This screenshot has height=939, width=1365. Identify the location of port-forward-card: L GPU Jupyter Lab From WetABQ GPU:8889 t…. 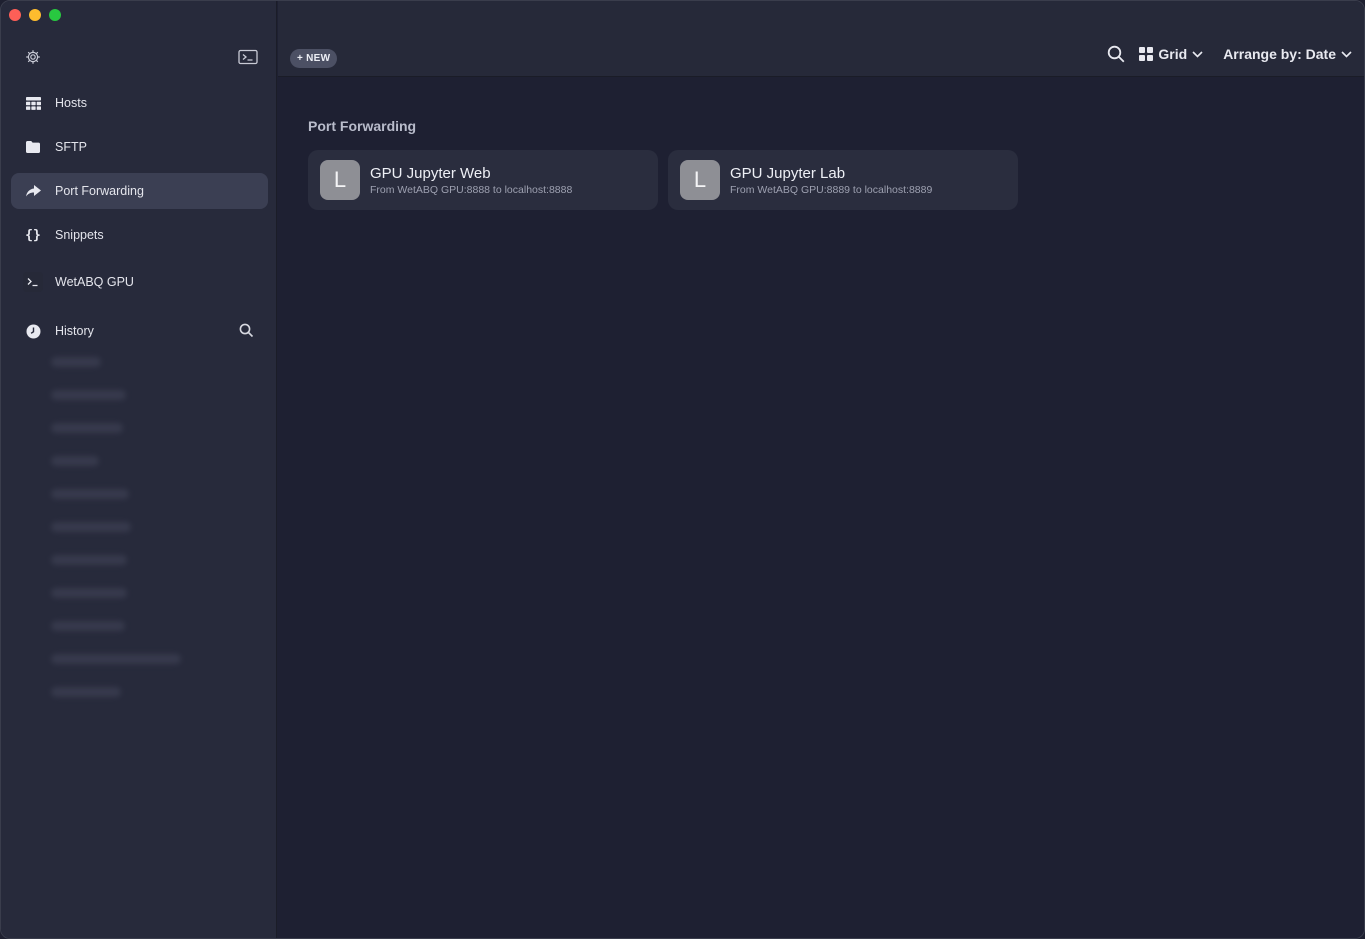
(843, 180).